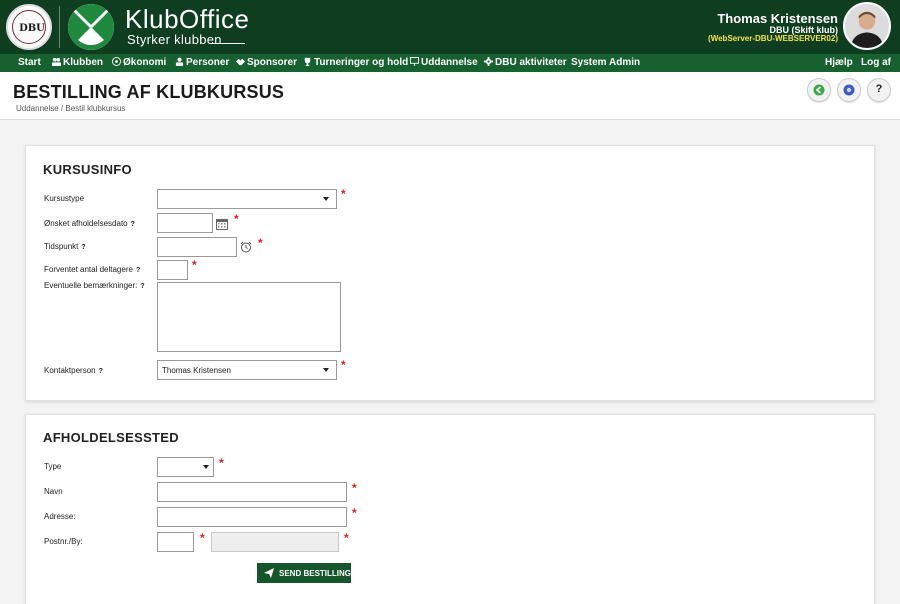 Image resolution: width=900 pixels, height=604 pixels. What do you see at coordinates (249, 317) in the screenshot?
I see `bemaerkninger-textarea` at bounding box center [249, 317].